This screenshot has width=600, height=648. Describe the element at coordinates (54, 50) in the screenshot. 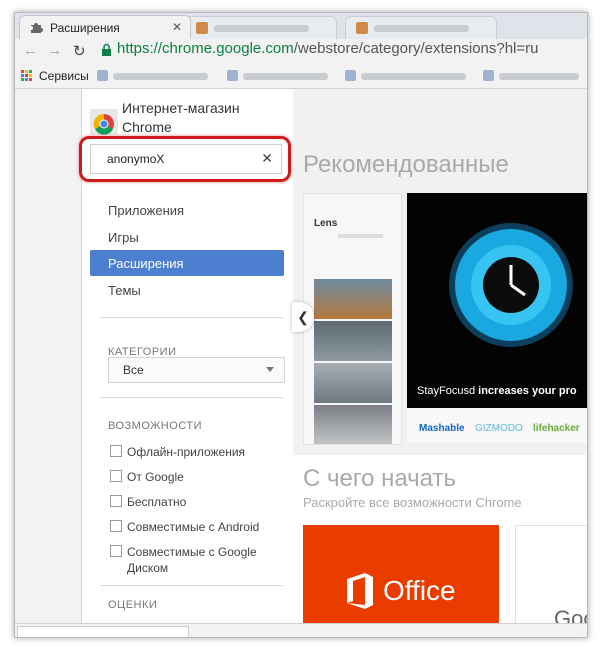

I see `forward-arrow-icon: →` at that location.